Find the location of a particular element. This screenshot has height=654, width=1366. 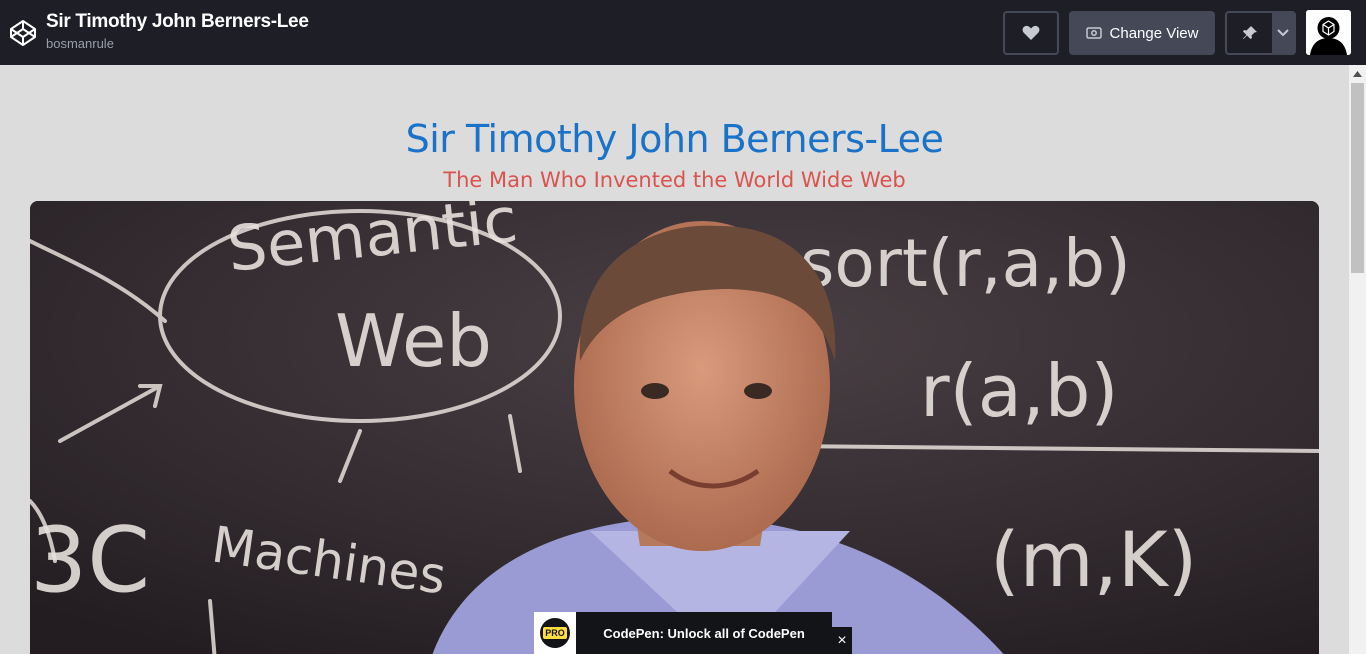

close-icon: × is located at coordinates (842, 640).